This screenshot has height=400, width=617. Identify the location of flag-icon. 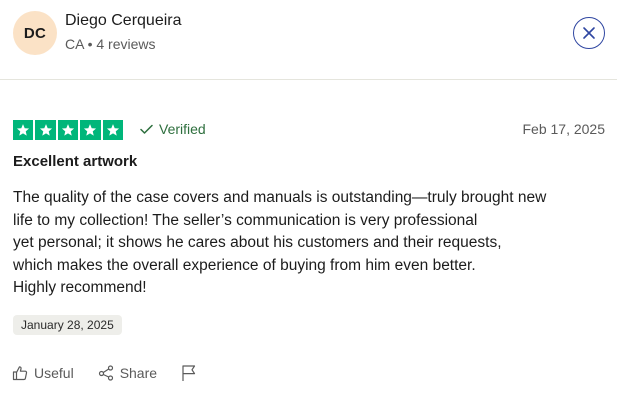
(189, 373).